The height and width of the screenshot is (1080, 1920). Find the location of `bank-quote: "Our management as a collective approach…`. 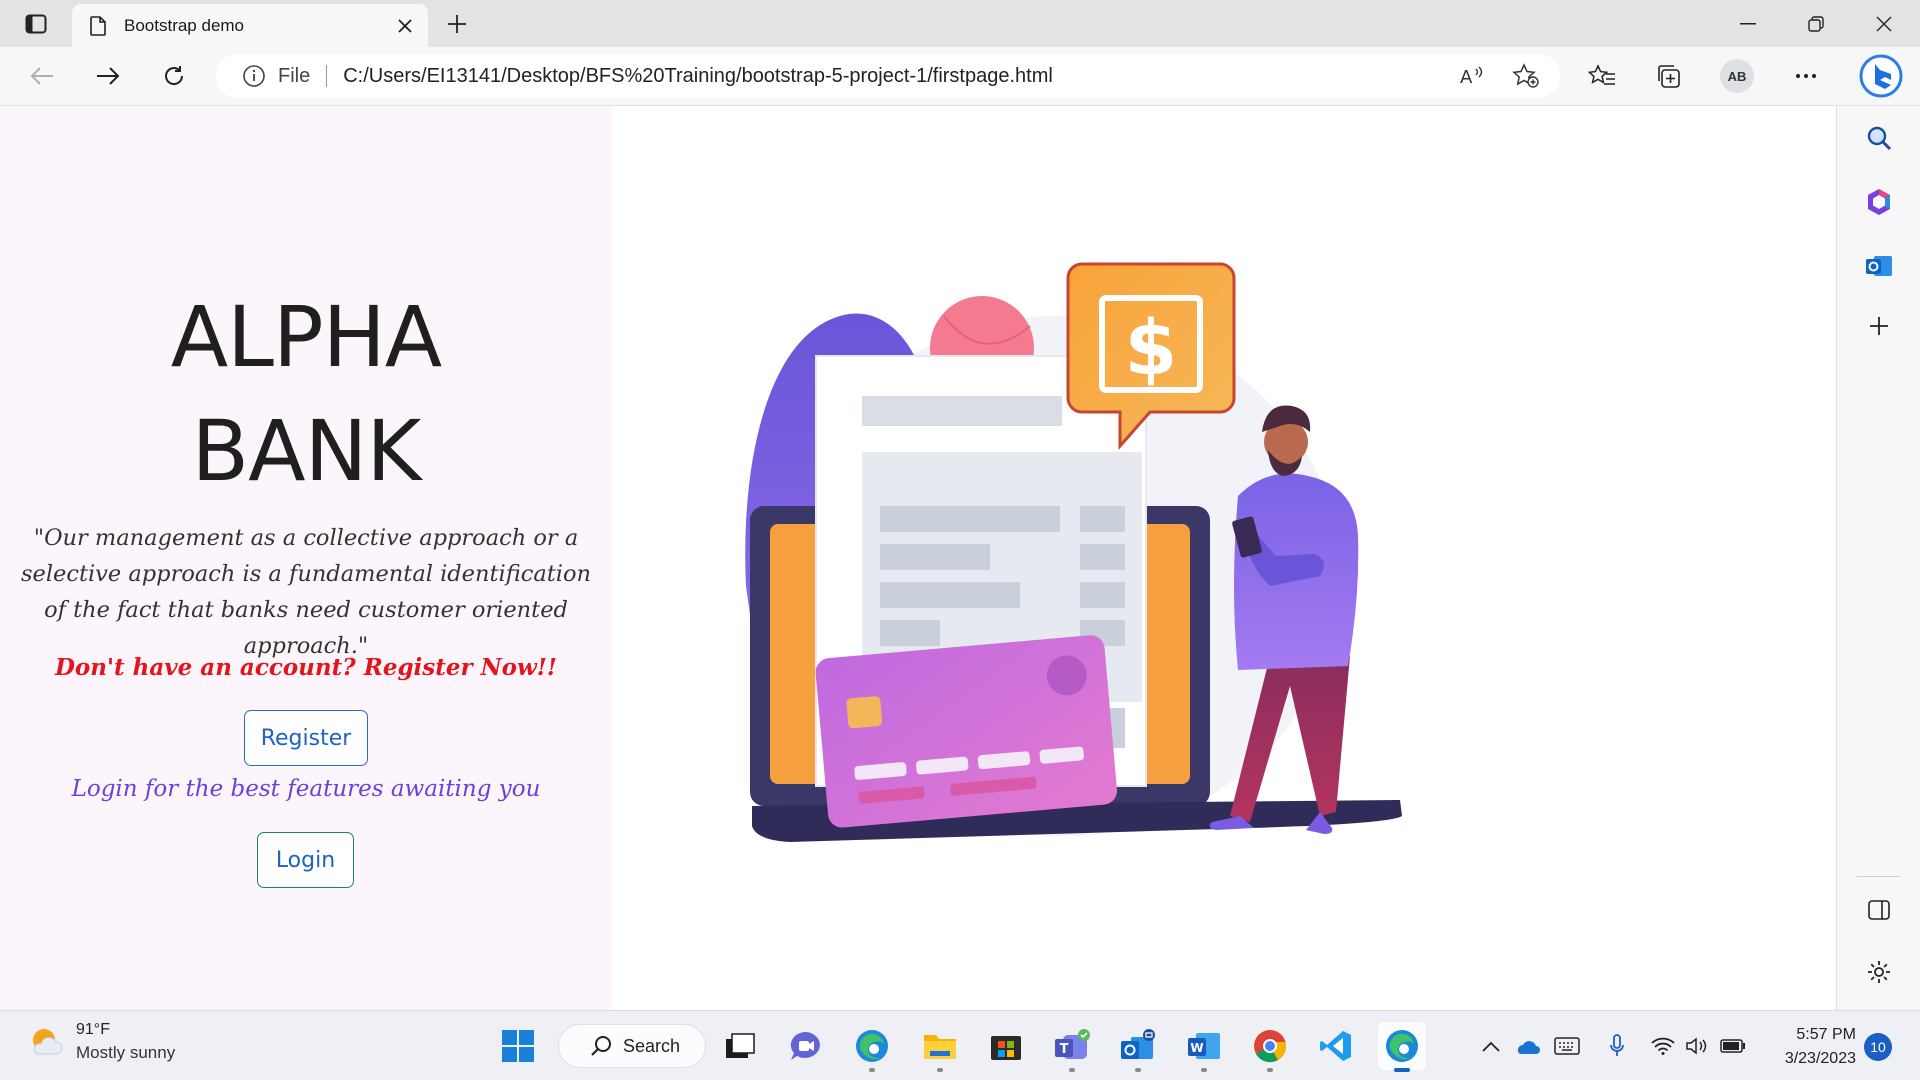

bank-quote: "Our management as a collective approach… is located at coordinates (306, 592).